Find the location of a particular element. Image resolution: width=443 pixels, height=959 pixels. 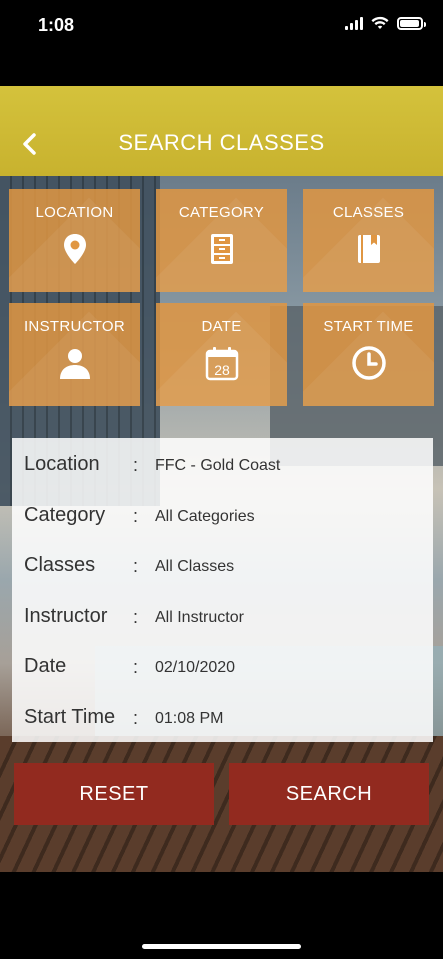

date-value: 02/10/2020 is located at coordinates (195, 668).